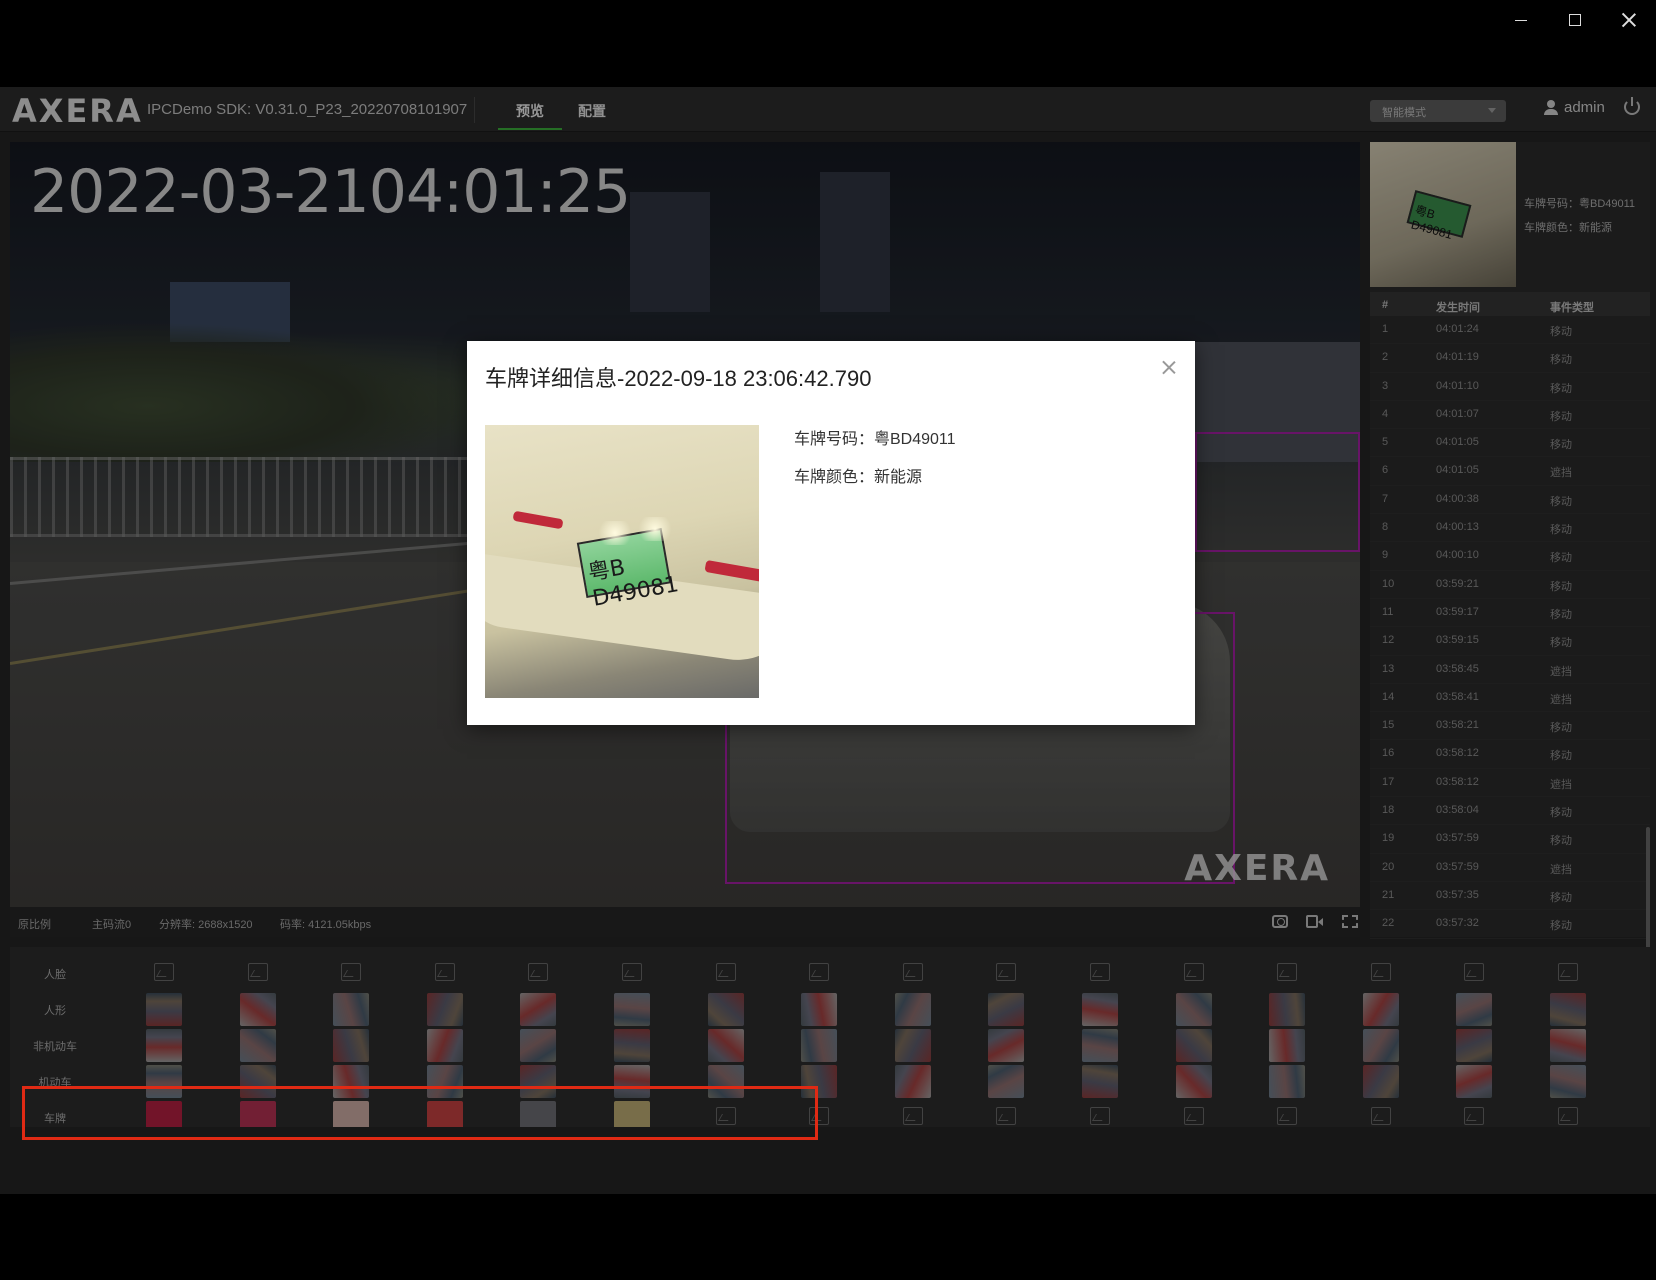 This screenshot has height=1280, width=1656. What do you see at coordinates (678, 378) in the screenshot?
I see `dialog-title: 车牌详细信息-2022-09-18 23:06:42.790` at bounding box center [678, 378].